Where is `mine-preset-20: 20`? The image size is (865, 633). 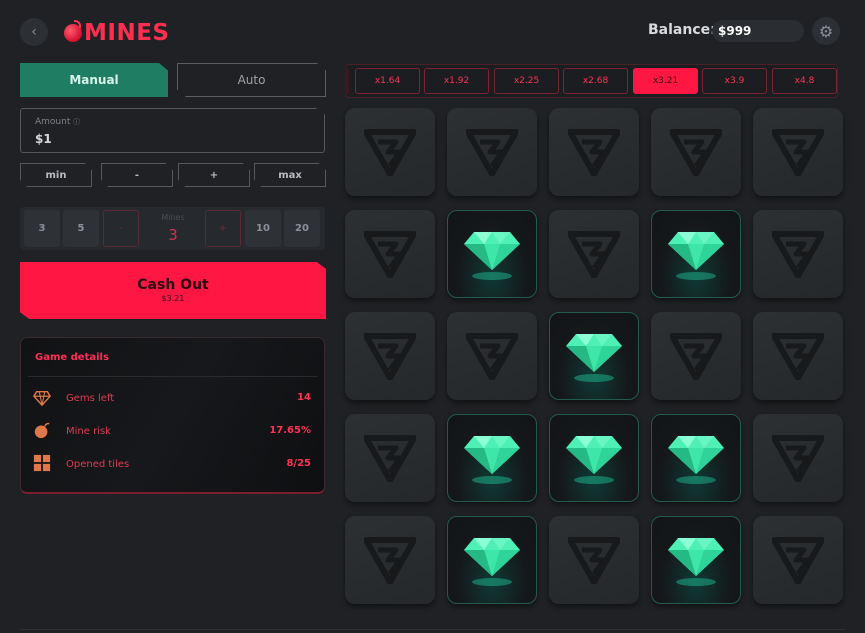 mine-preset-20: 20 is located at coordinates (302, 228).